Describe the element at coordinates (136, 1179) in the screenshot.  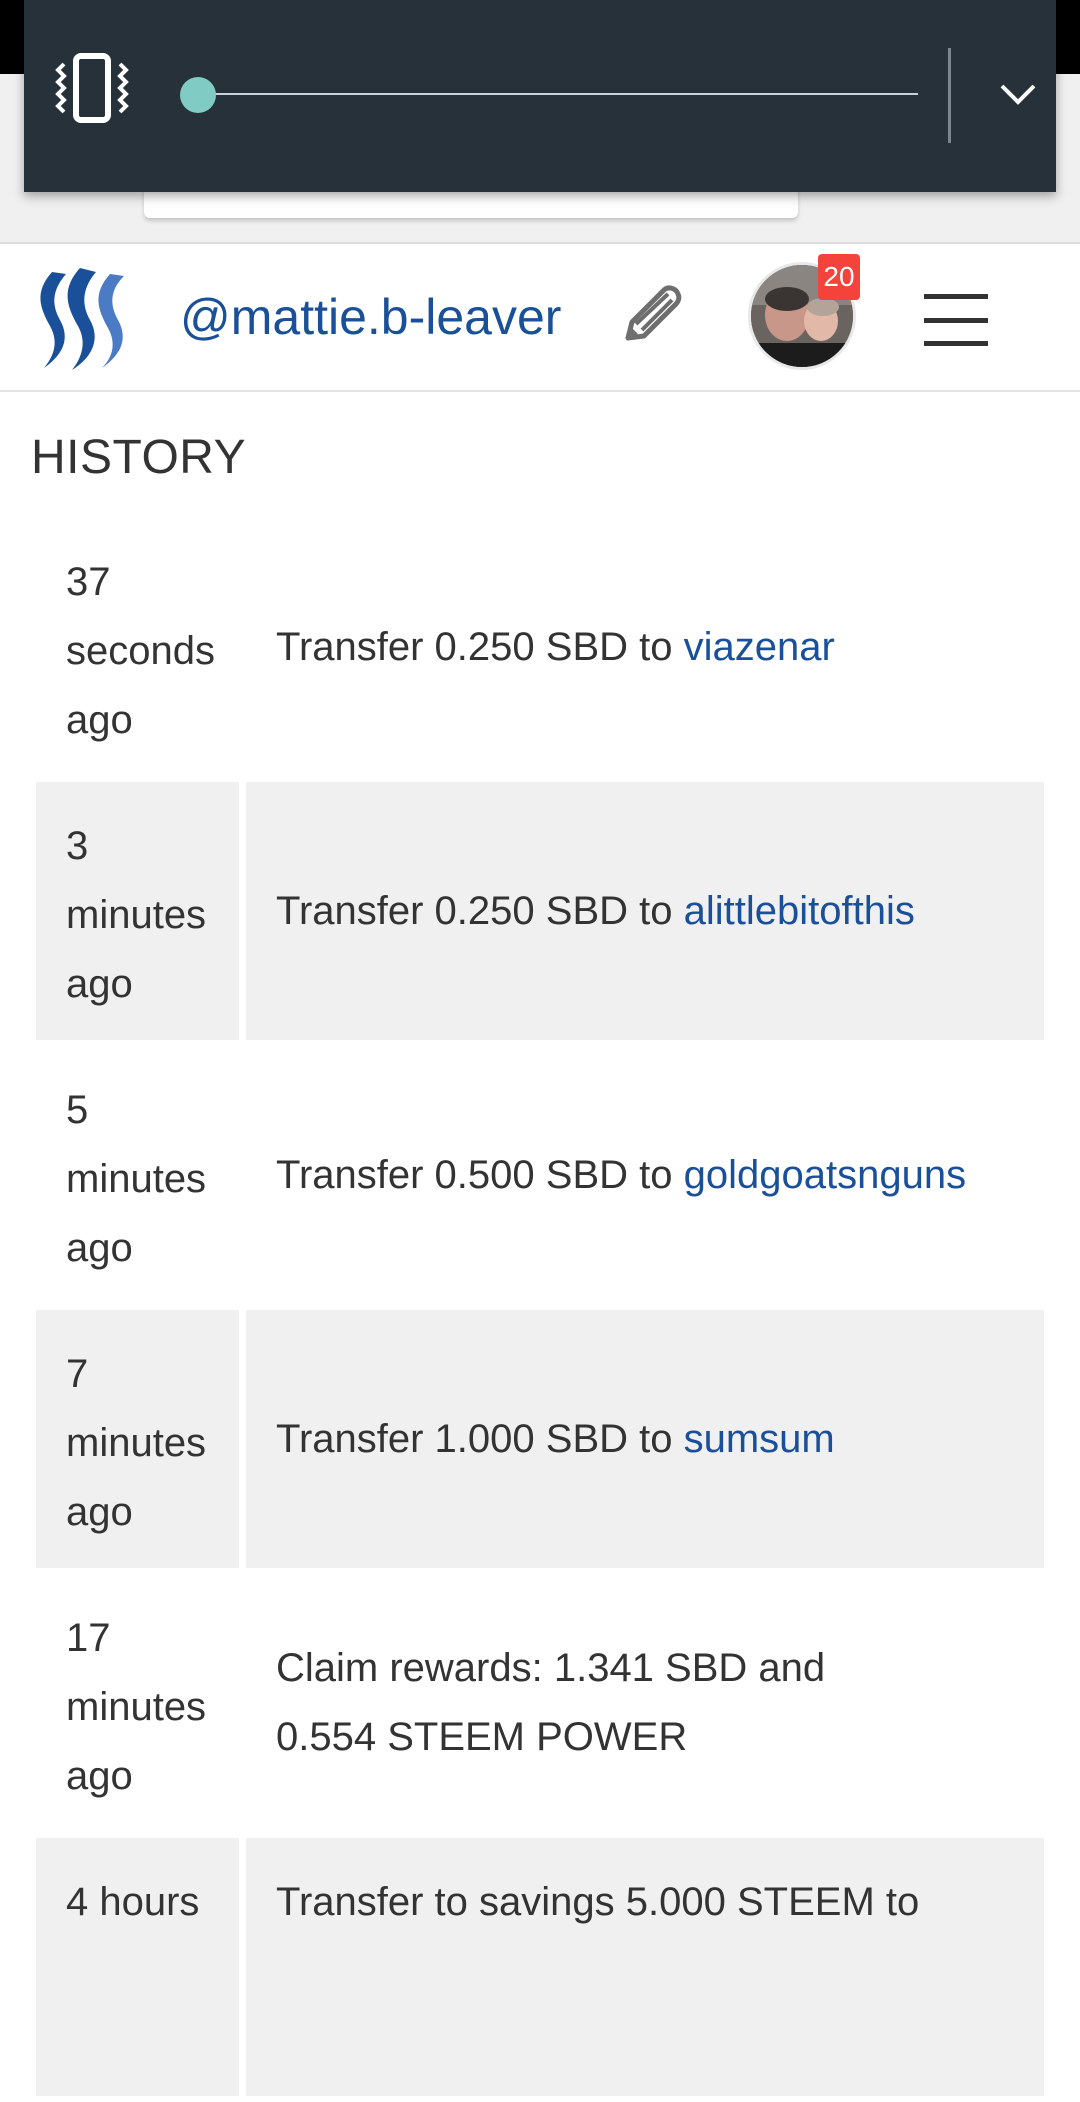
I see `time-cell: 5 minutes ago` at that location.